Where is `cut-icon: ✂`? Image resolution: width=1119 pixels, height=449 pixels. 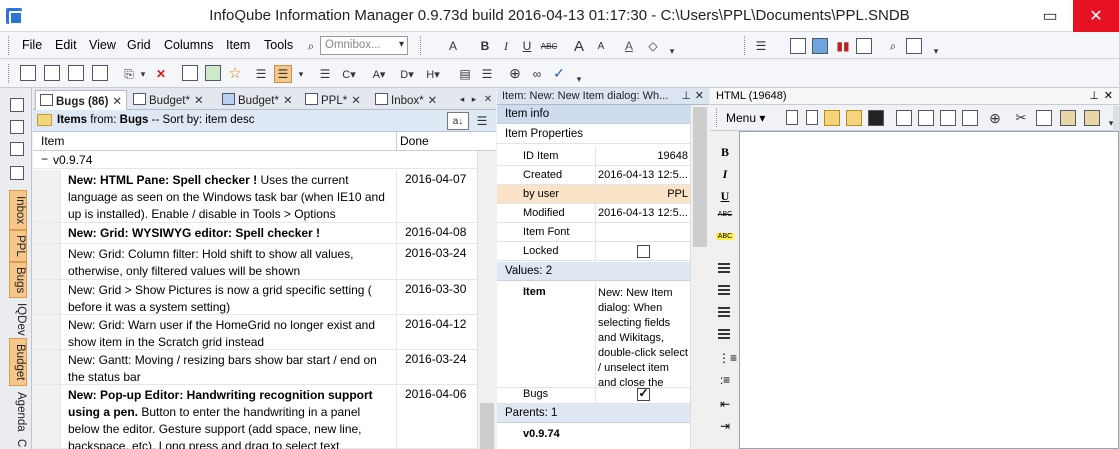 cut-icon: ✂ is located at coordinates (1021, 118).